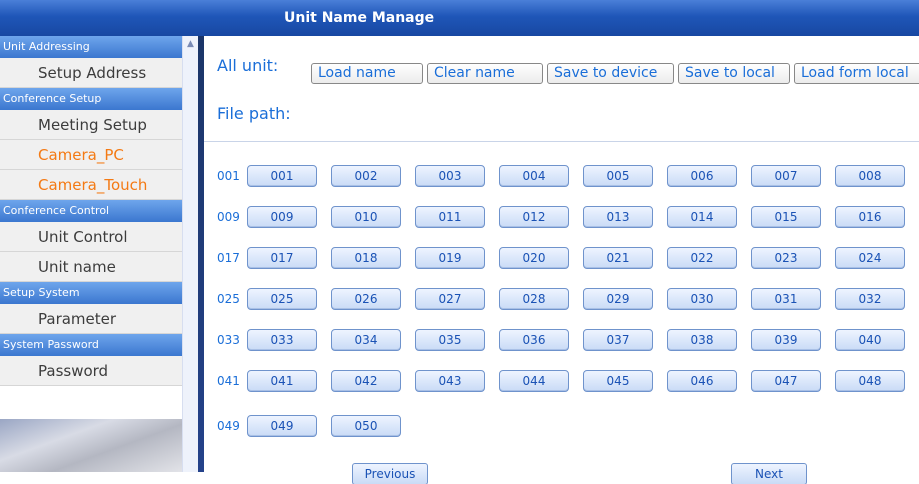 This screenshot has height=484, width=919. I want to click on unit-button: 031, so click(786, 299).